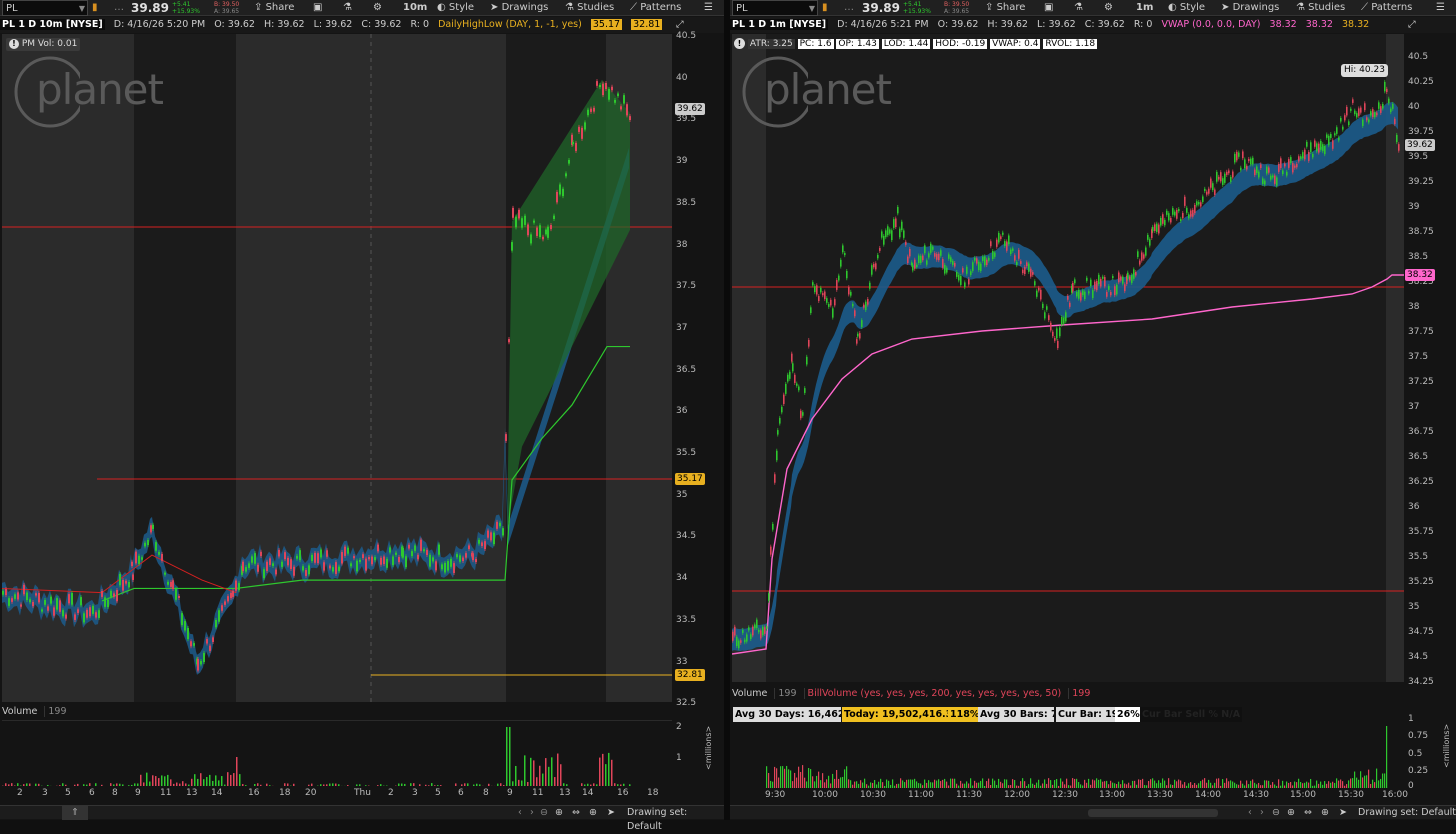  What do you see at coordinates (337, 753) in the screenshot?
I see `left-volume-chart` at bounding box center [337, 753].